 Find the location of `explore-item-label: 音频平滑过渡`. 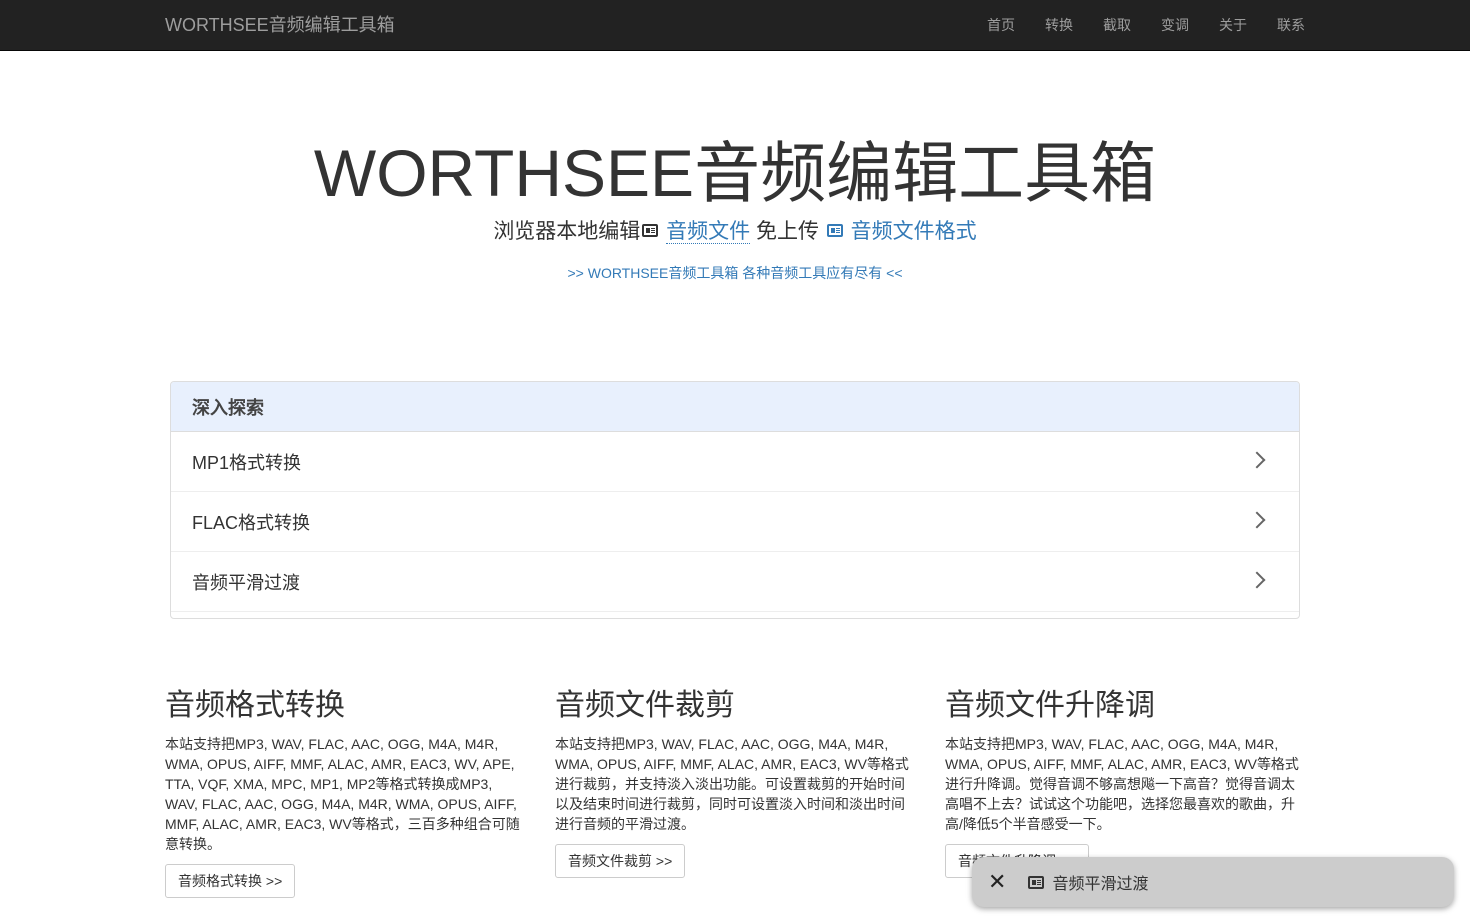

explore-item-label: 音频平滑过渡 is located at coordinates (246, 582).